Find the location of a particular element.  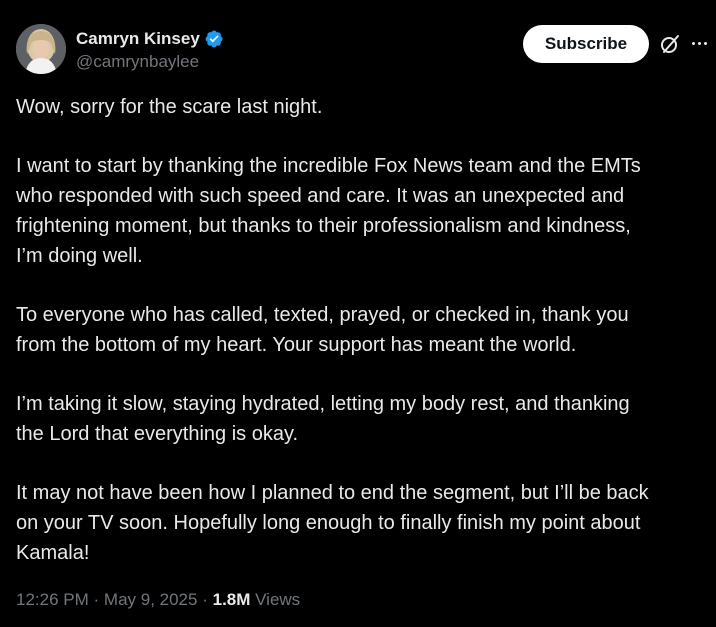

verified-badge-icon is located at coordinates (214, 39).